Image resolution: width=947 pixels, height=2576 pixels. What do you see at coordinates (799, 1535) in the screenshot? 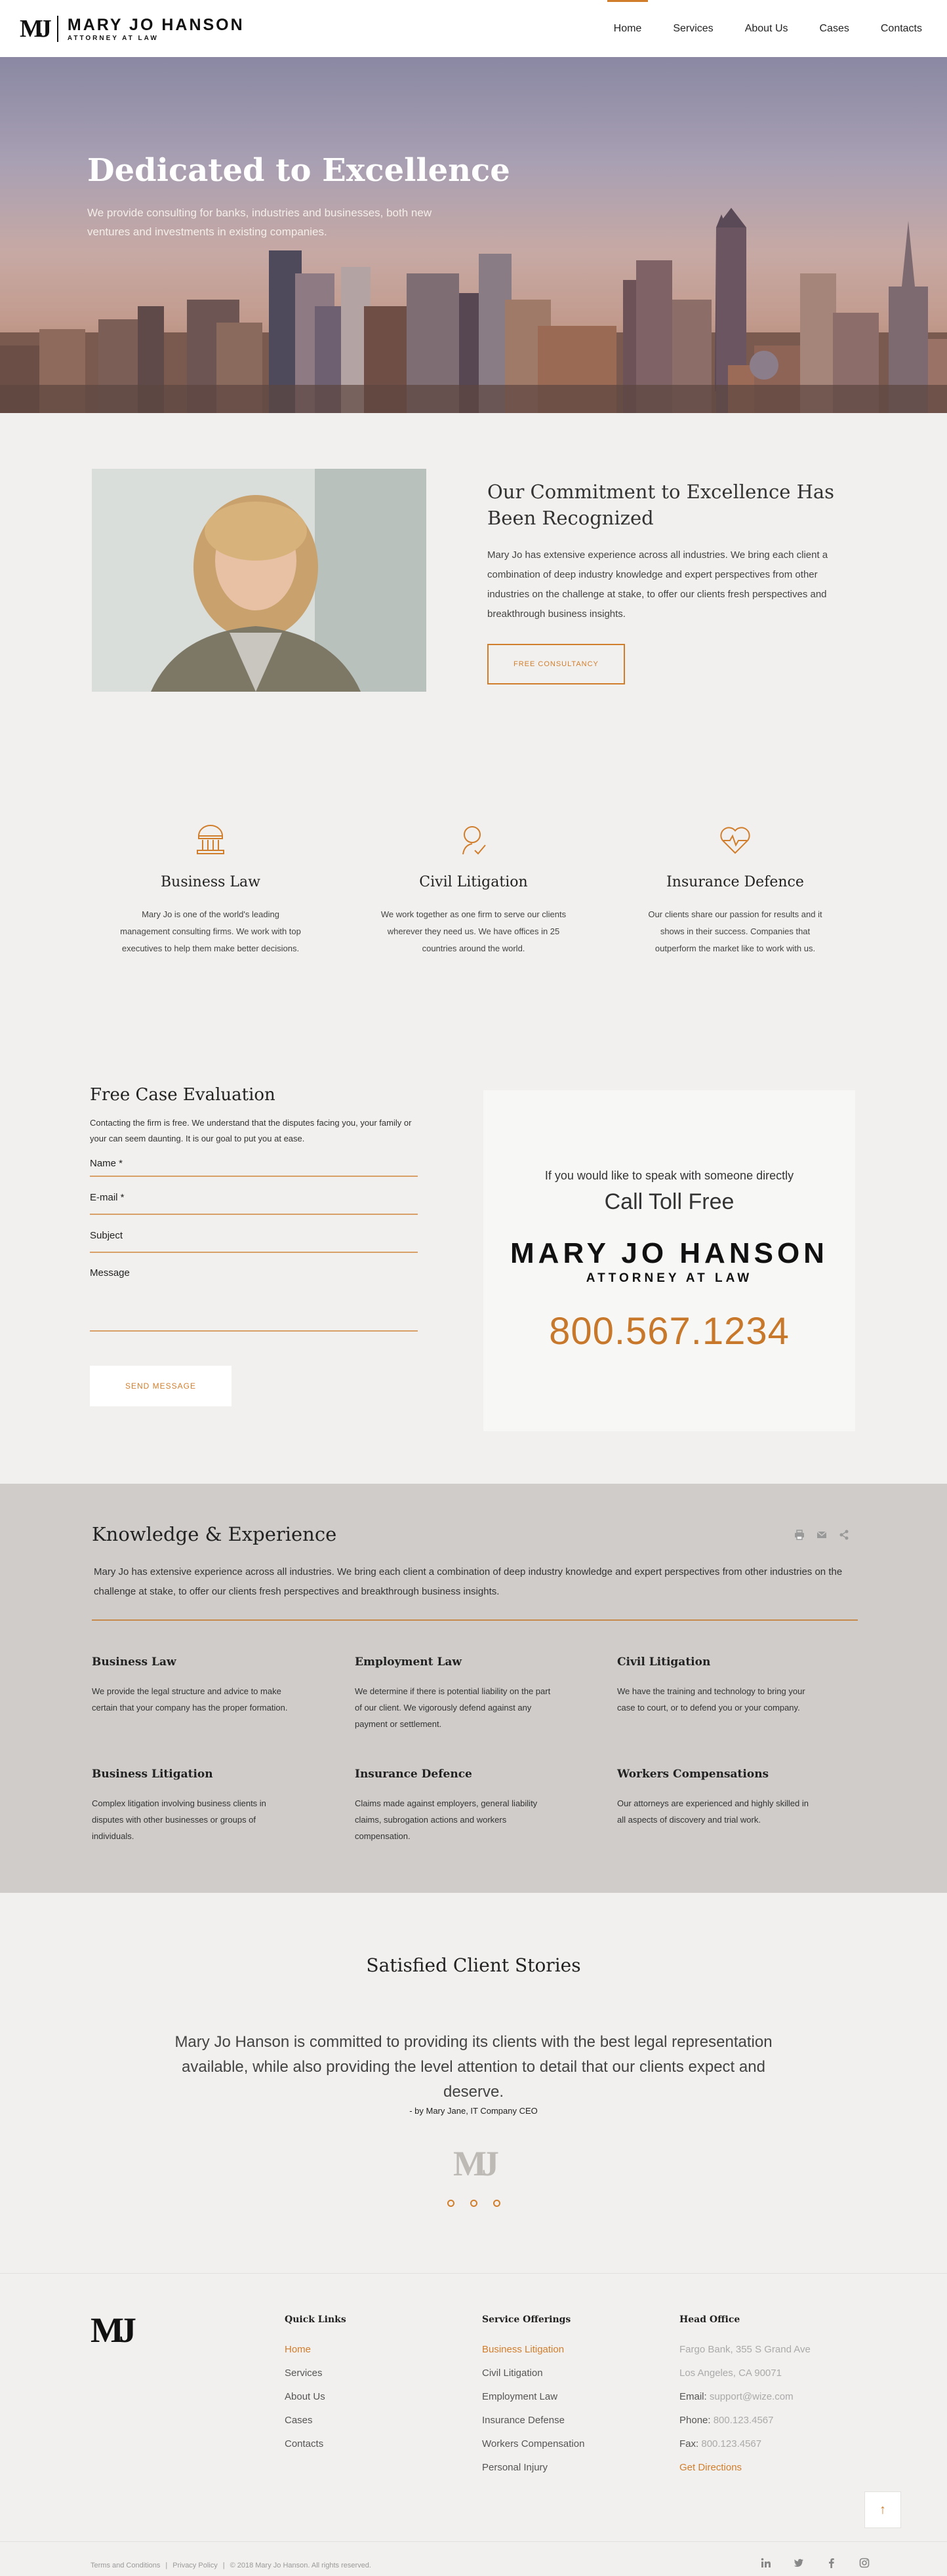
I see `print-icon` at bounding box center [799, 1535].